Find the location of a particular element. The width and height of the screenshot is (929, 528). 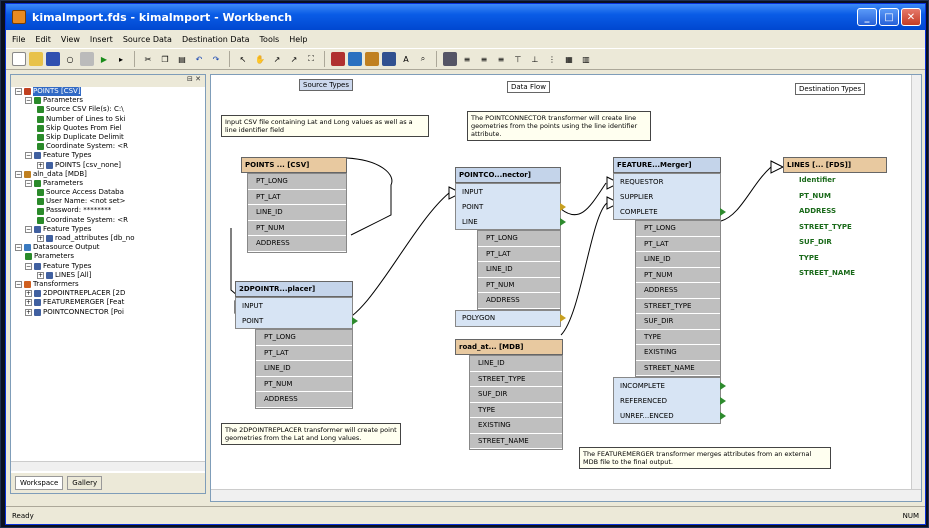

tab-gallery: Gallery is located at coordinates (85, 483).